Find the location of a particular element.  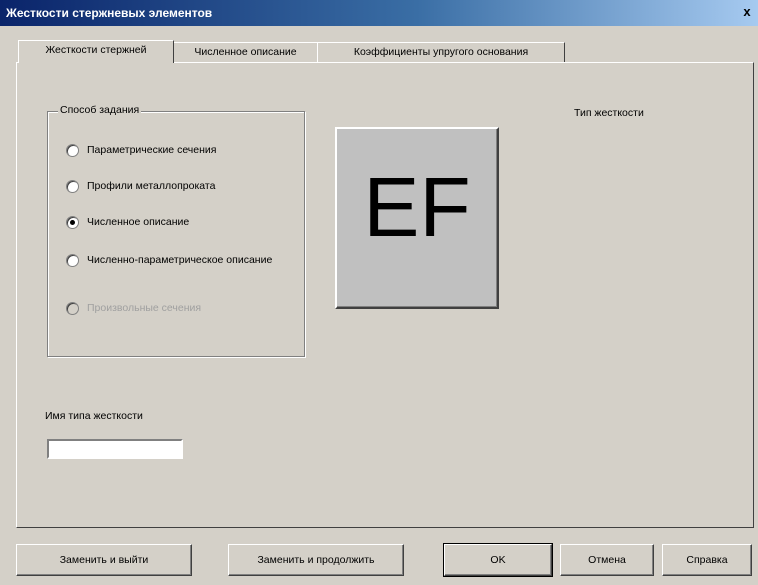

radio-parametric-sections: Параметрические сечения is located at coordinates (141, 150).